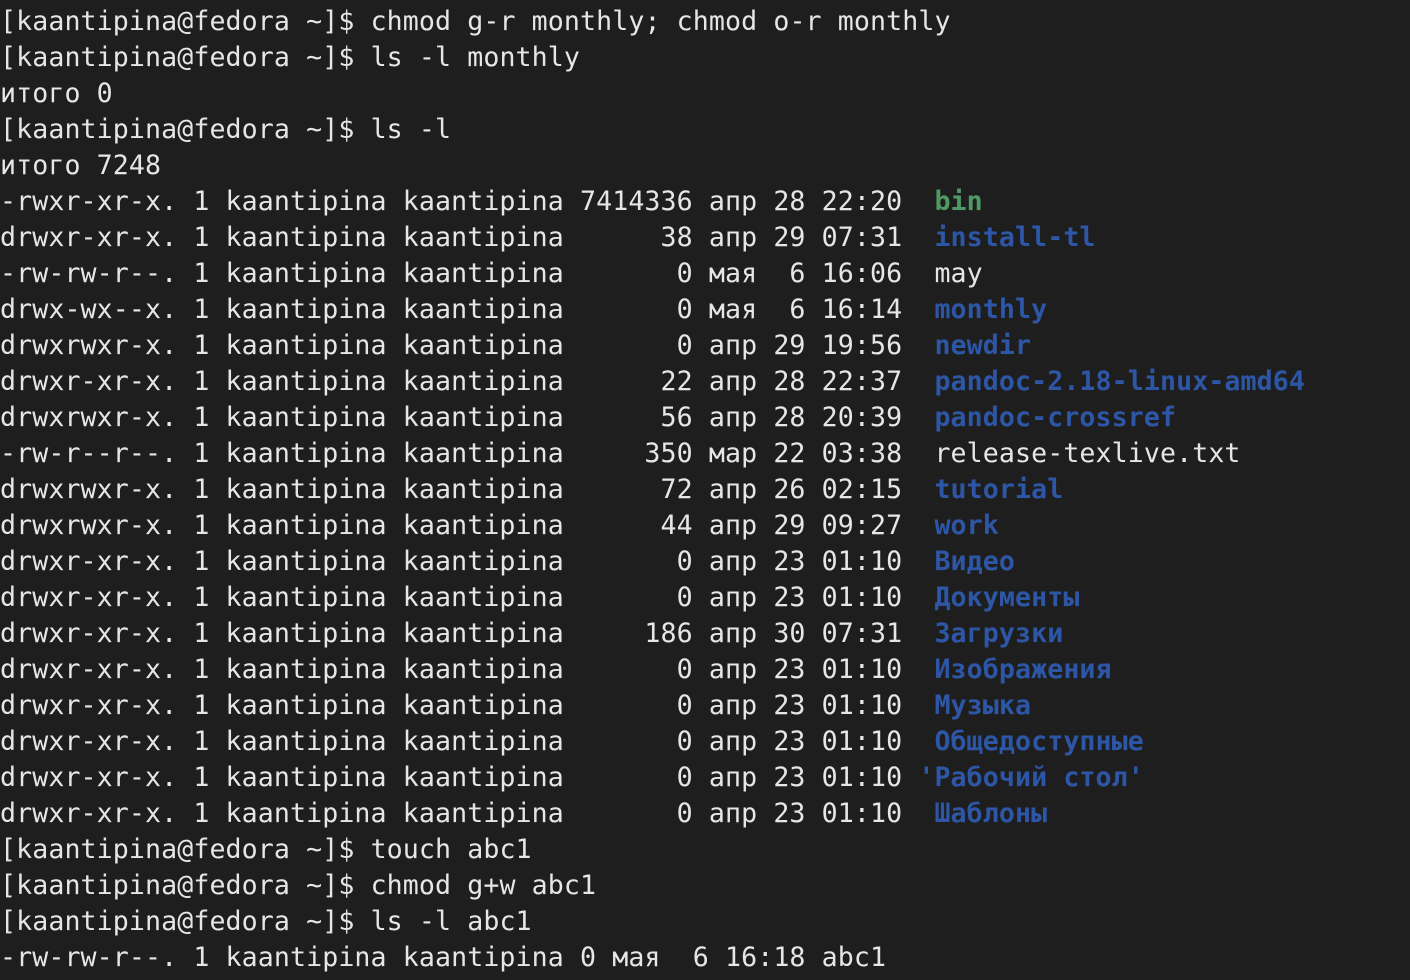  I want to click on output-line: итого 7248, so click(705, 166).